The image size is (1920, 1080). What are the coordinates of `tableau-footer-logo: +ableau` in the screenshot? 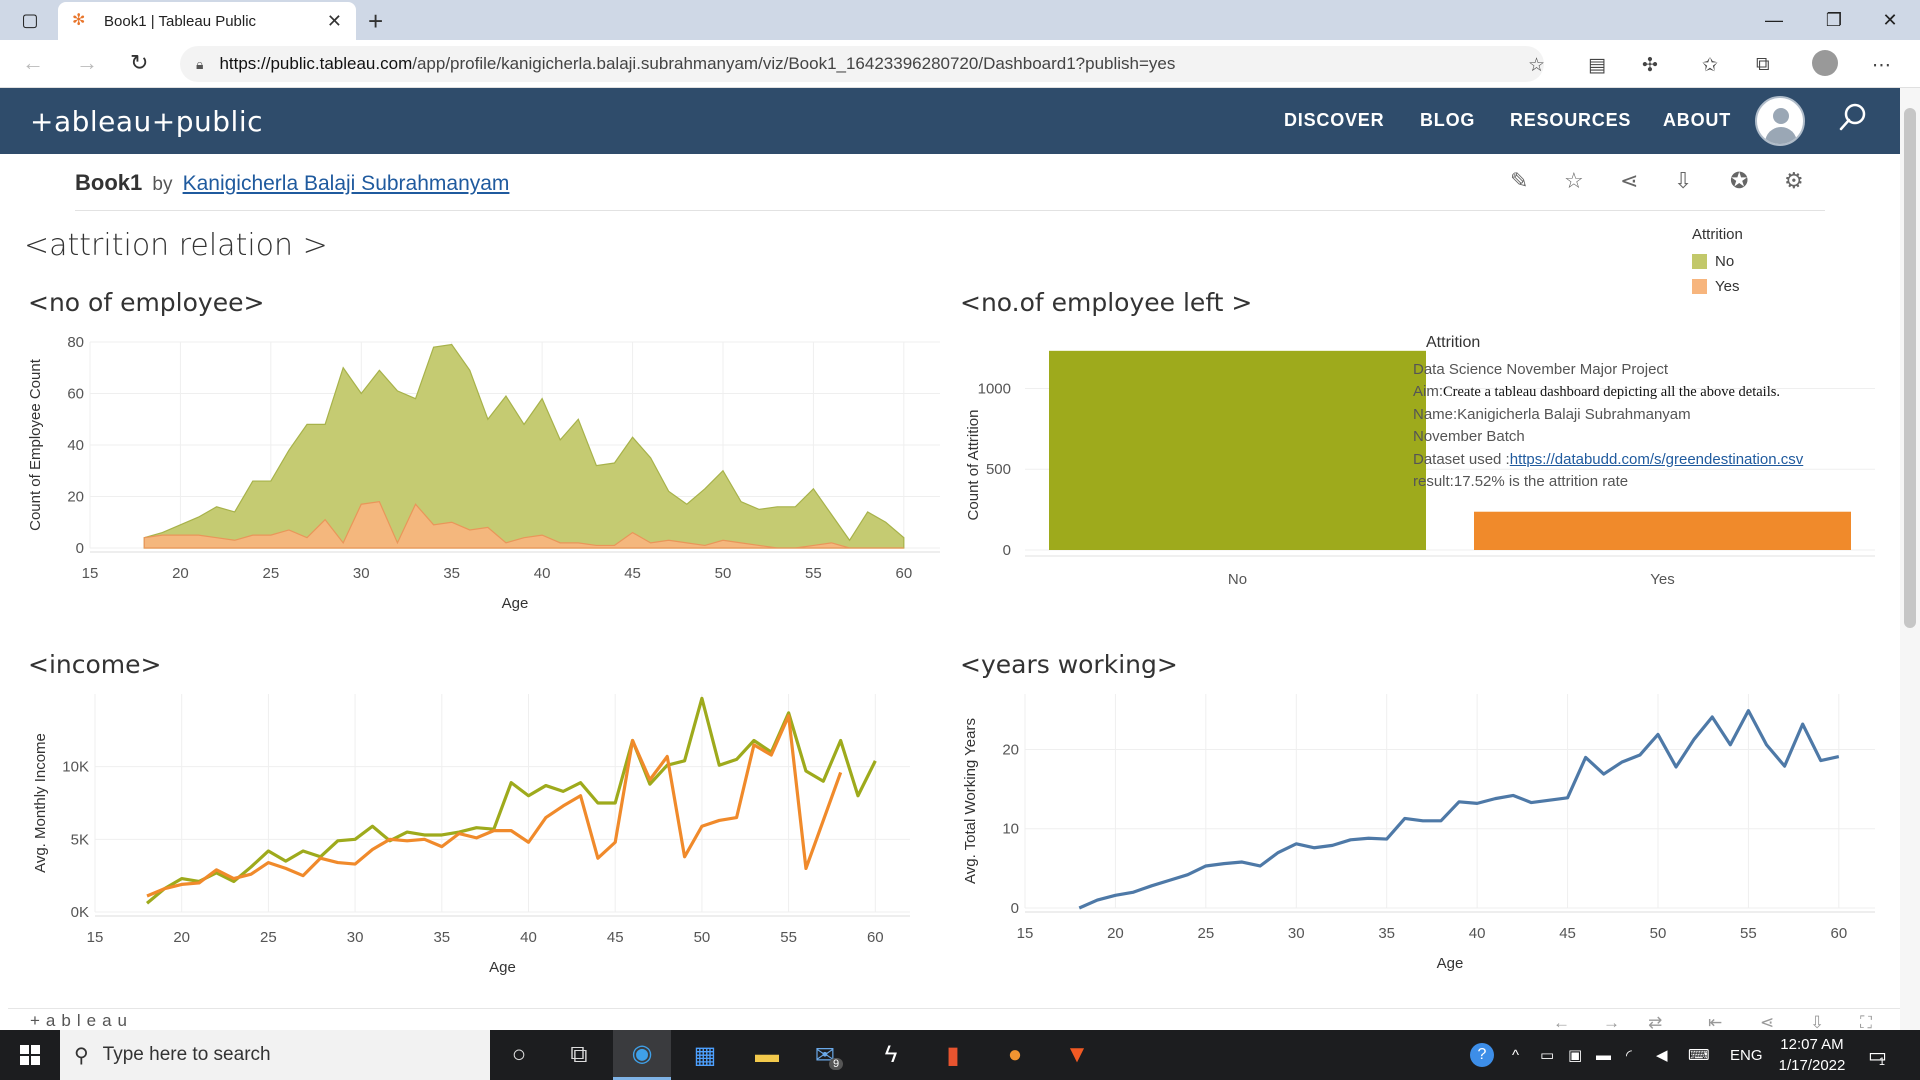 It's located at (81, 1021).